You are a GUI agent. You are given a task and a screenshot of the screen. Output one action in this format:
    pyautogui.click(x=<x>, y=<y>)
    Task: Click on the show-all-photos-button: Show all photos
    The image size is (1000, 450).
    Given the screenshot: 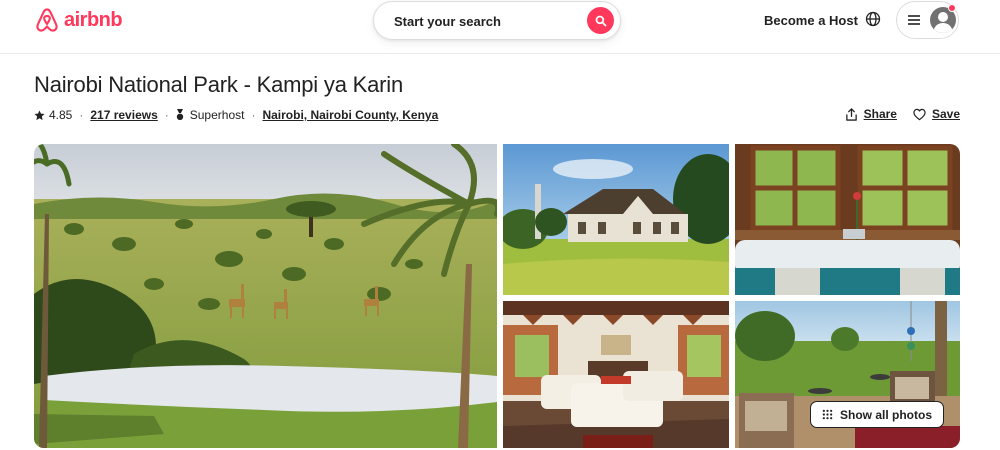 What is the action you would take?
    pyautogui.click(x=877, y=414)
    